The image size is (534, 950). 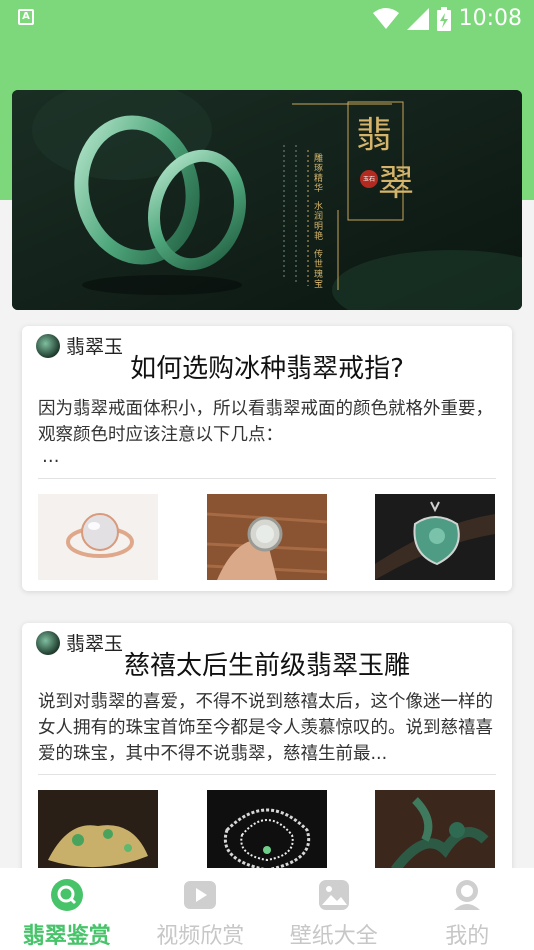 What do you see at coordinates (266, 666) in the screenshot?
I see `article-title: 慈禧太后生前级翡翠玉雕` at bounding box center [266, 666].